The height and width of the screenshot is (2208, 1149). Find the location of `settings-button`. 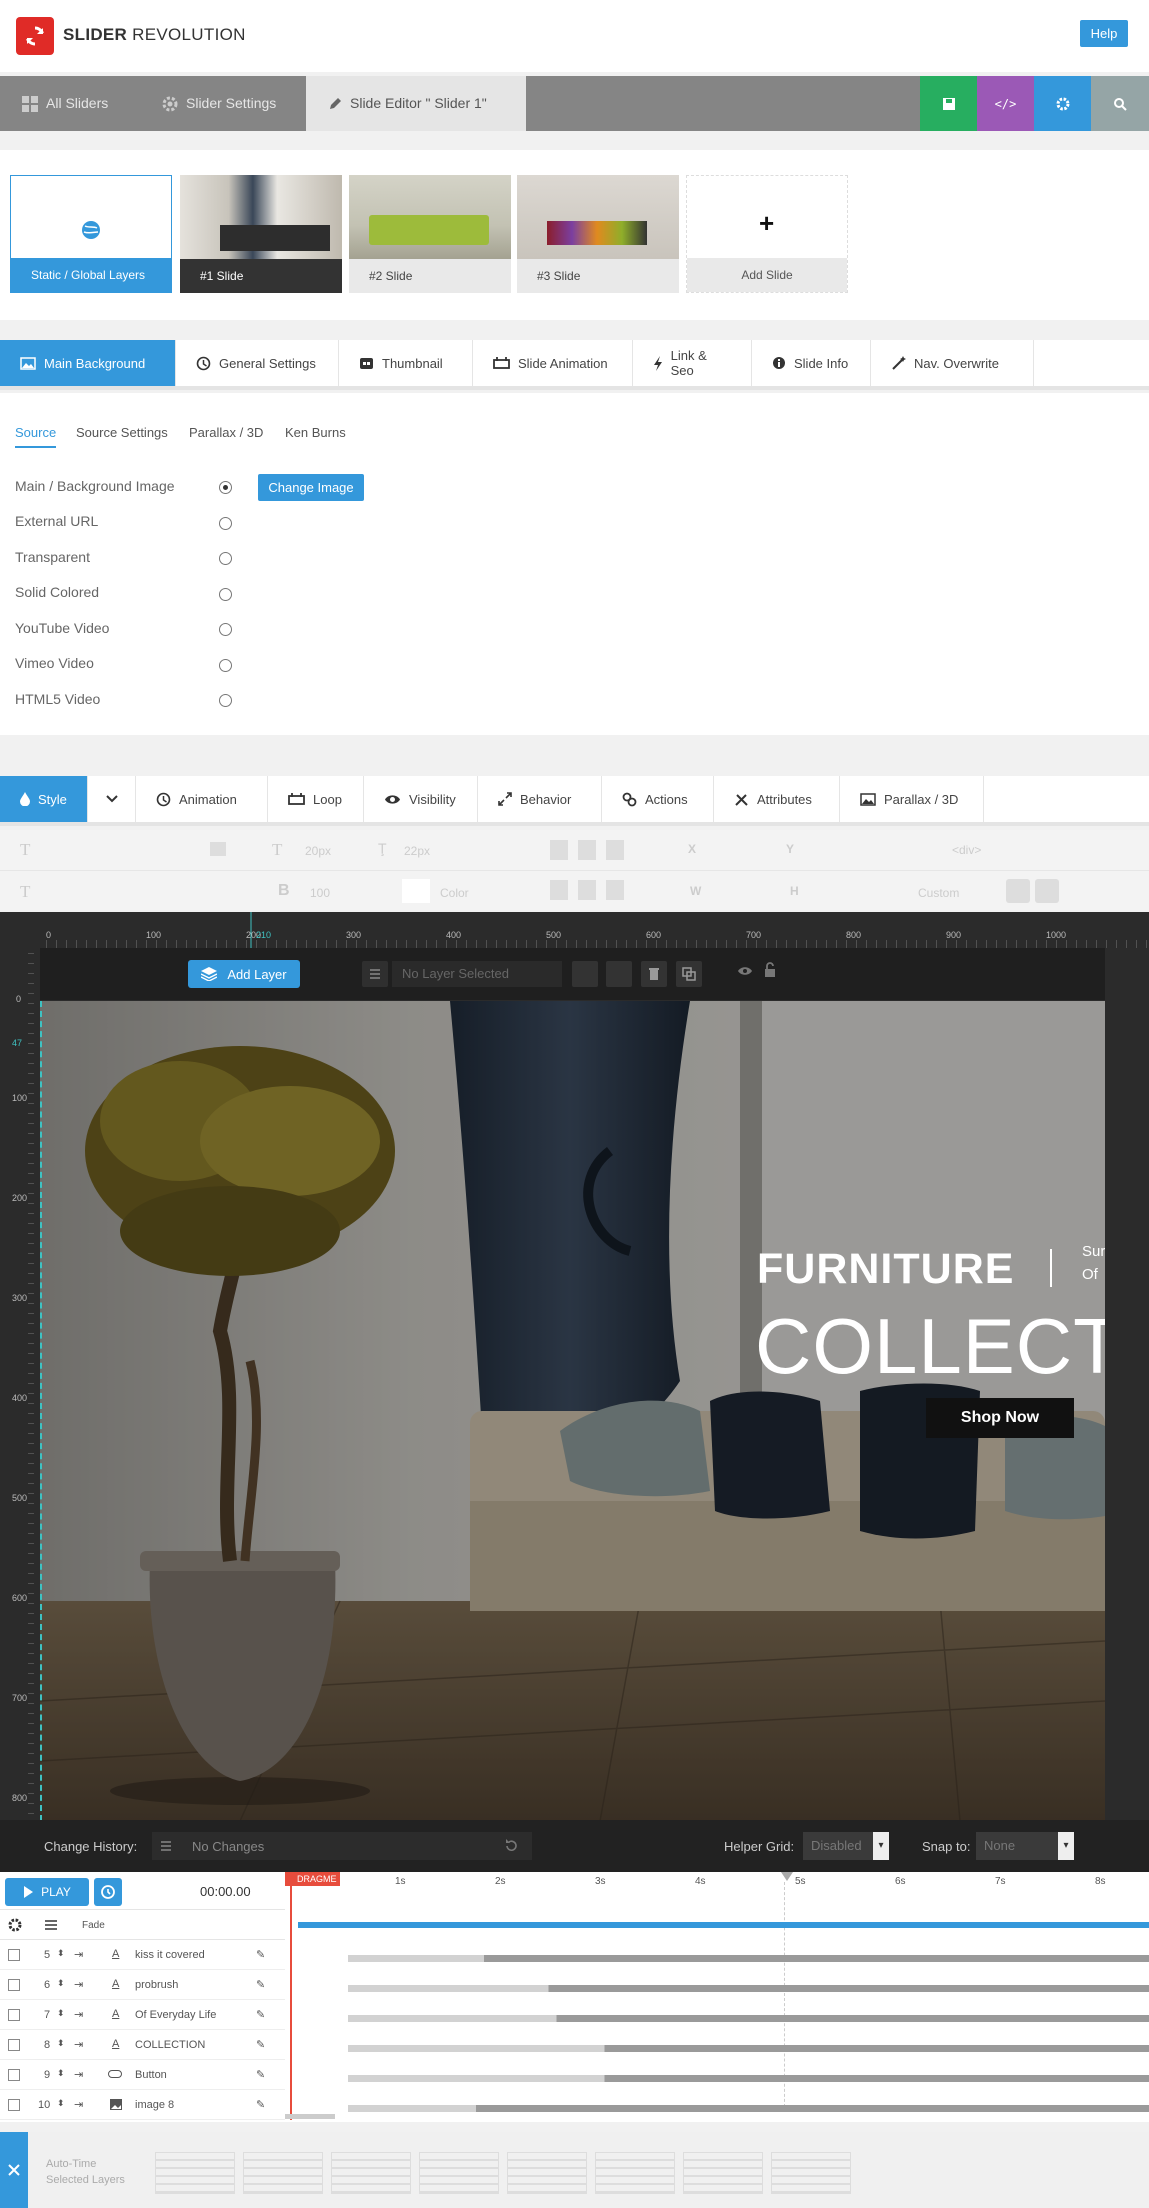

settings-button is located at coordinates (1062, 103).